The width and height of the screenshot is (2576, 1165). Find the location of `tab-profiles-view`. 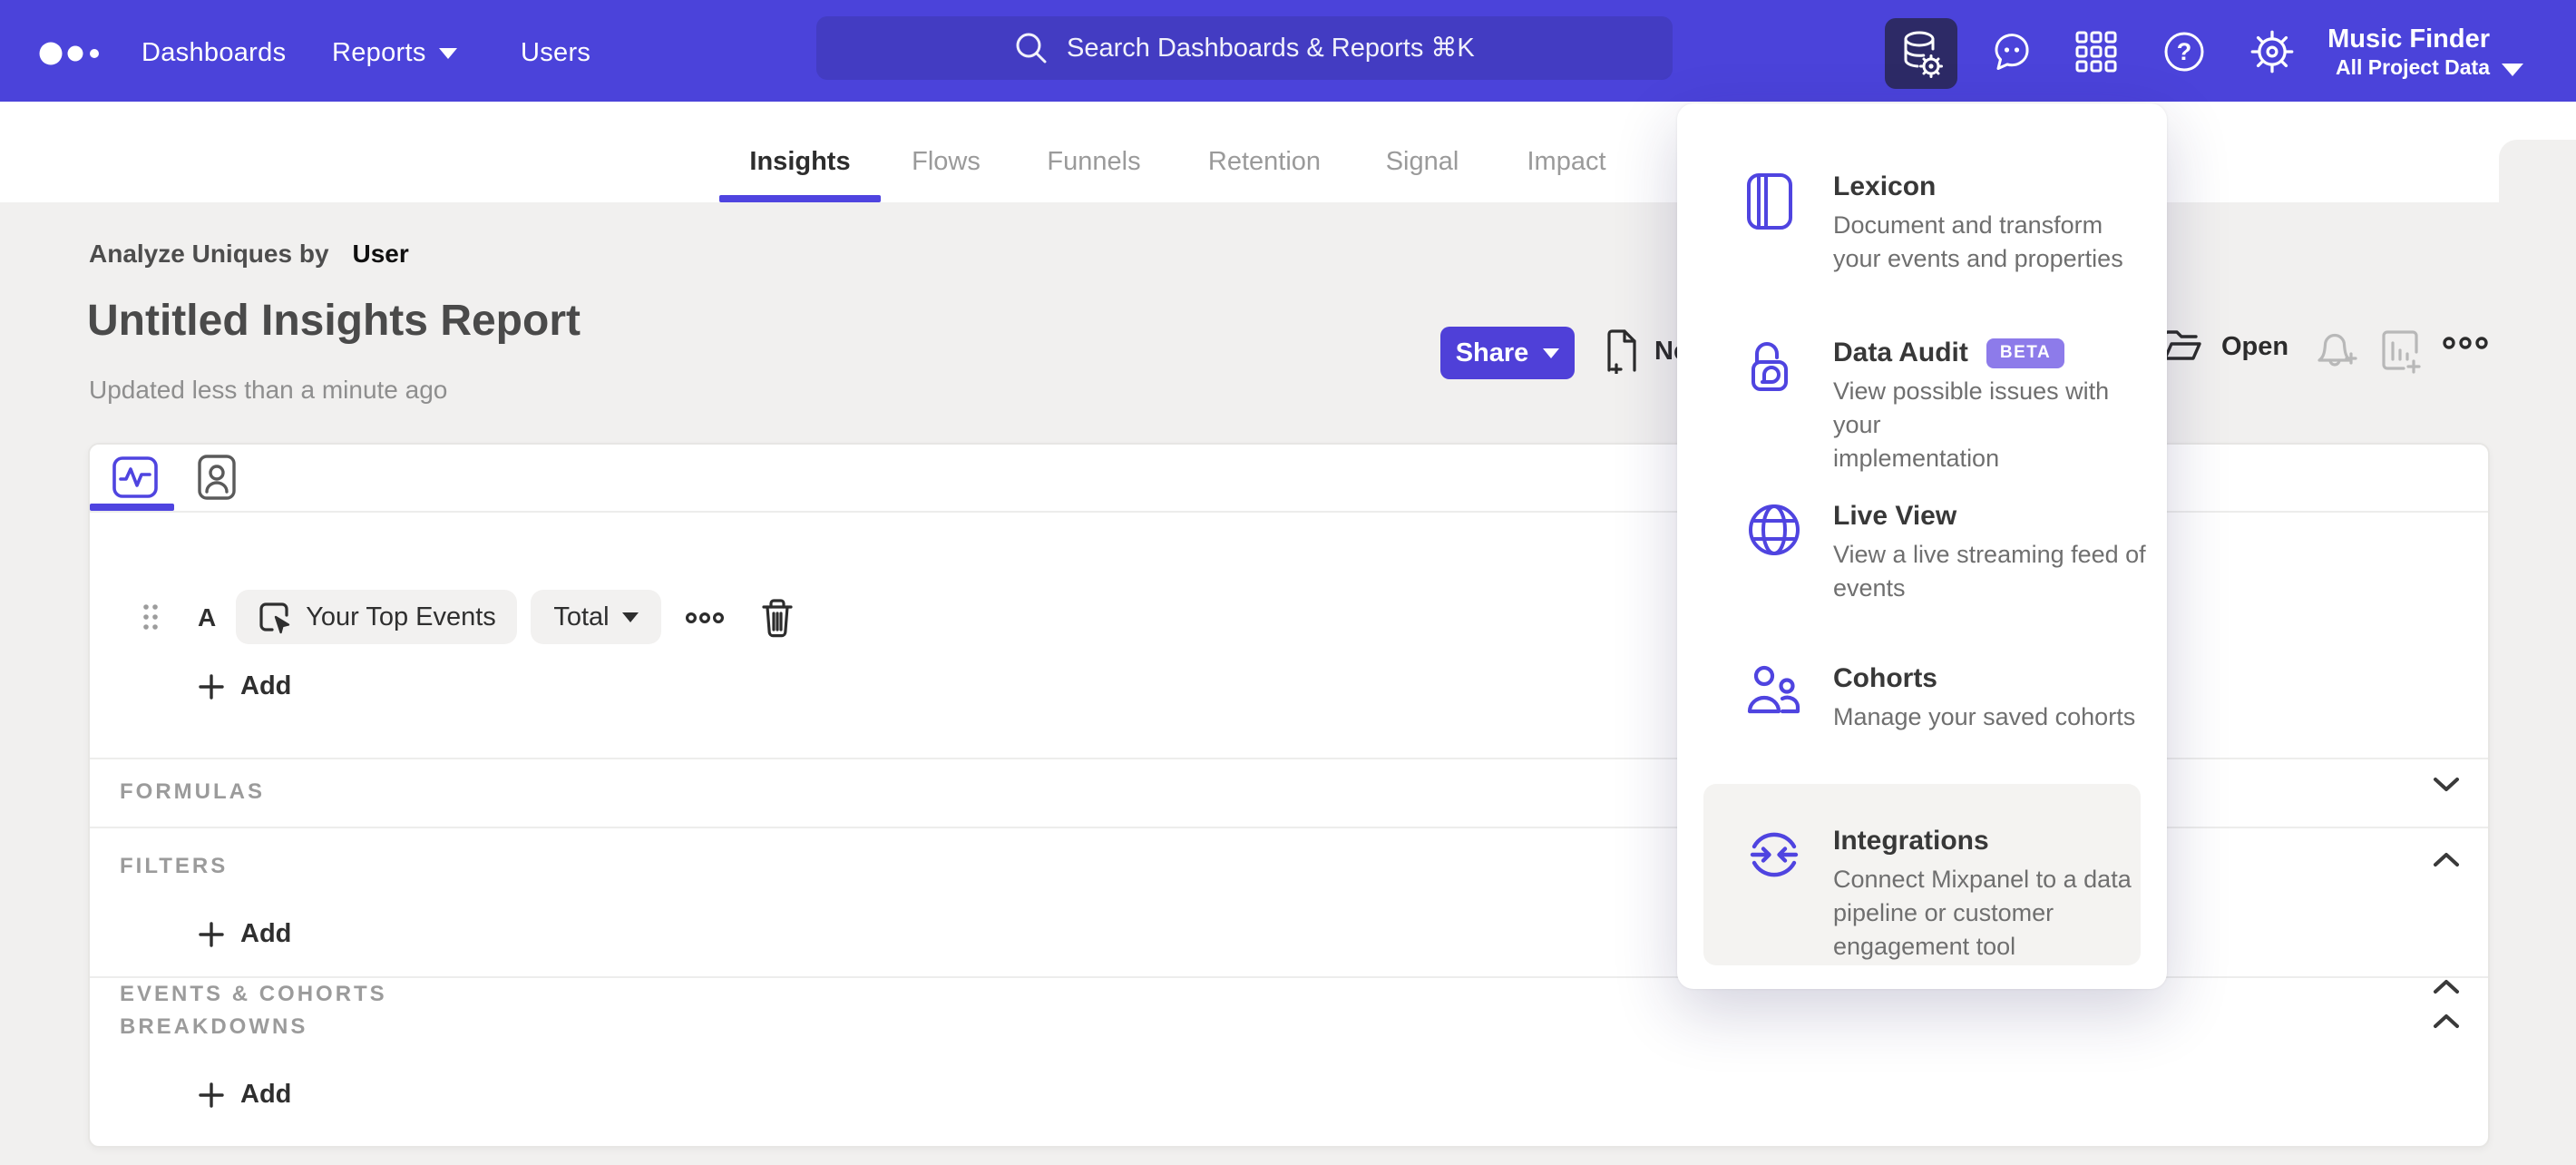

tab-profiles-view is located at coordinates (216, 477).